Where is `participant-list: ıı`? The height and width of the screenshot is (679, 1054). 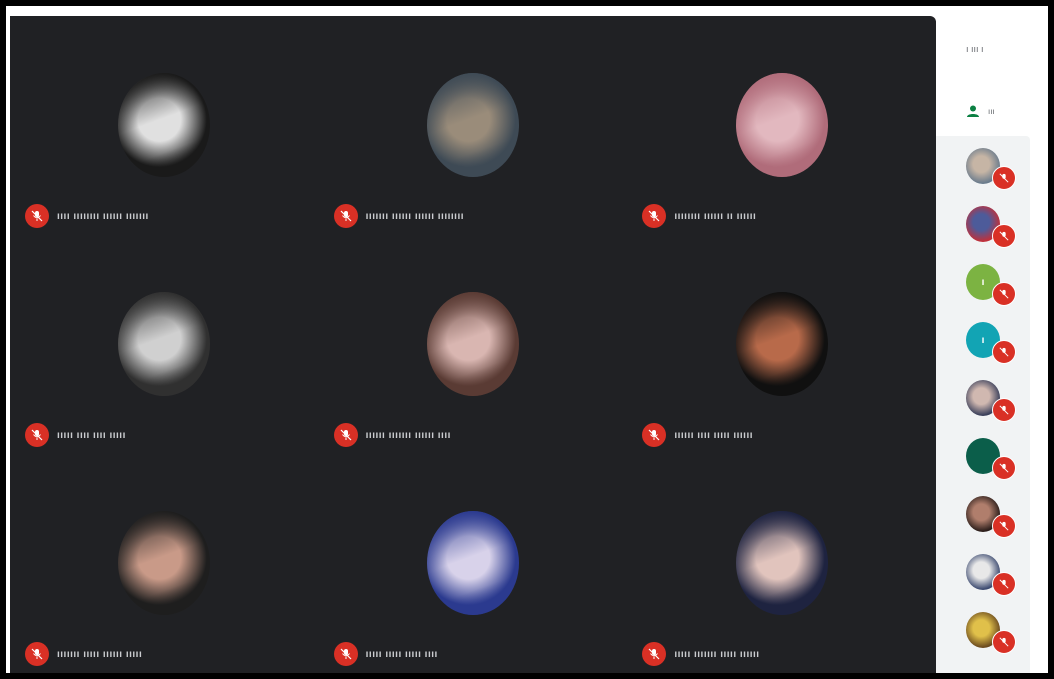
participant-list: ıı is located at coordinates (983, 404).